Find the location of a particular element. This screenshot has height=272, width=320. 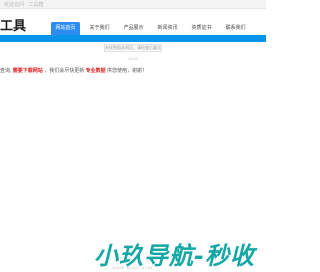

message-highlight-data: 专业数据 is located at coordinates (96, 71).